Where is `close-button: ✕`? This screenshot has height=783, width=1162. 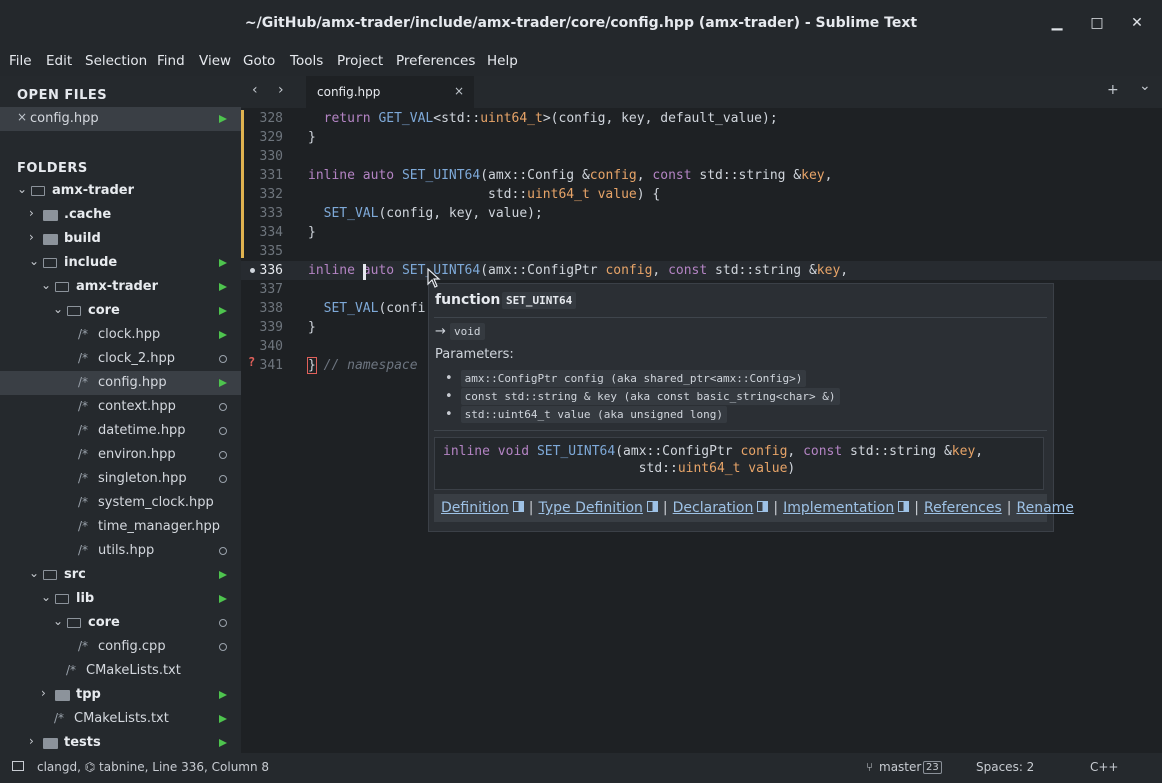 close-button: ✕ is located at coordinates (1137, 23).